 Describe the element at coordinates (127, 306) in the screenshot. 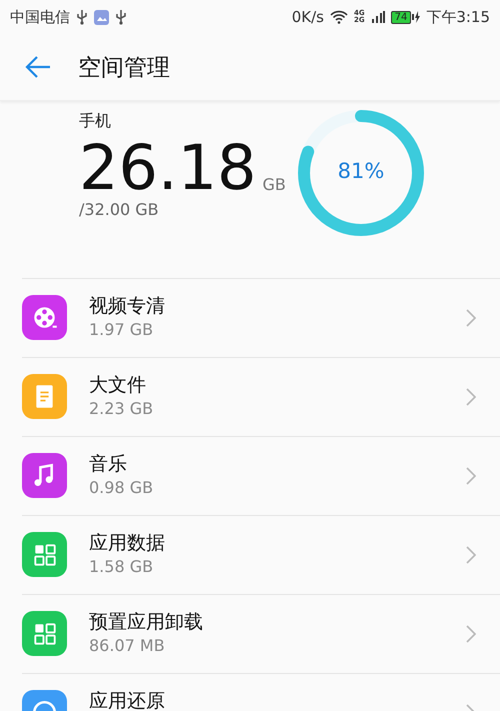

I see `category-title: 视频专清` at that location.